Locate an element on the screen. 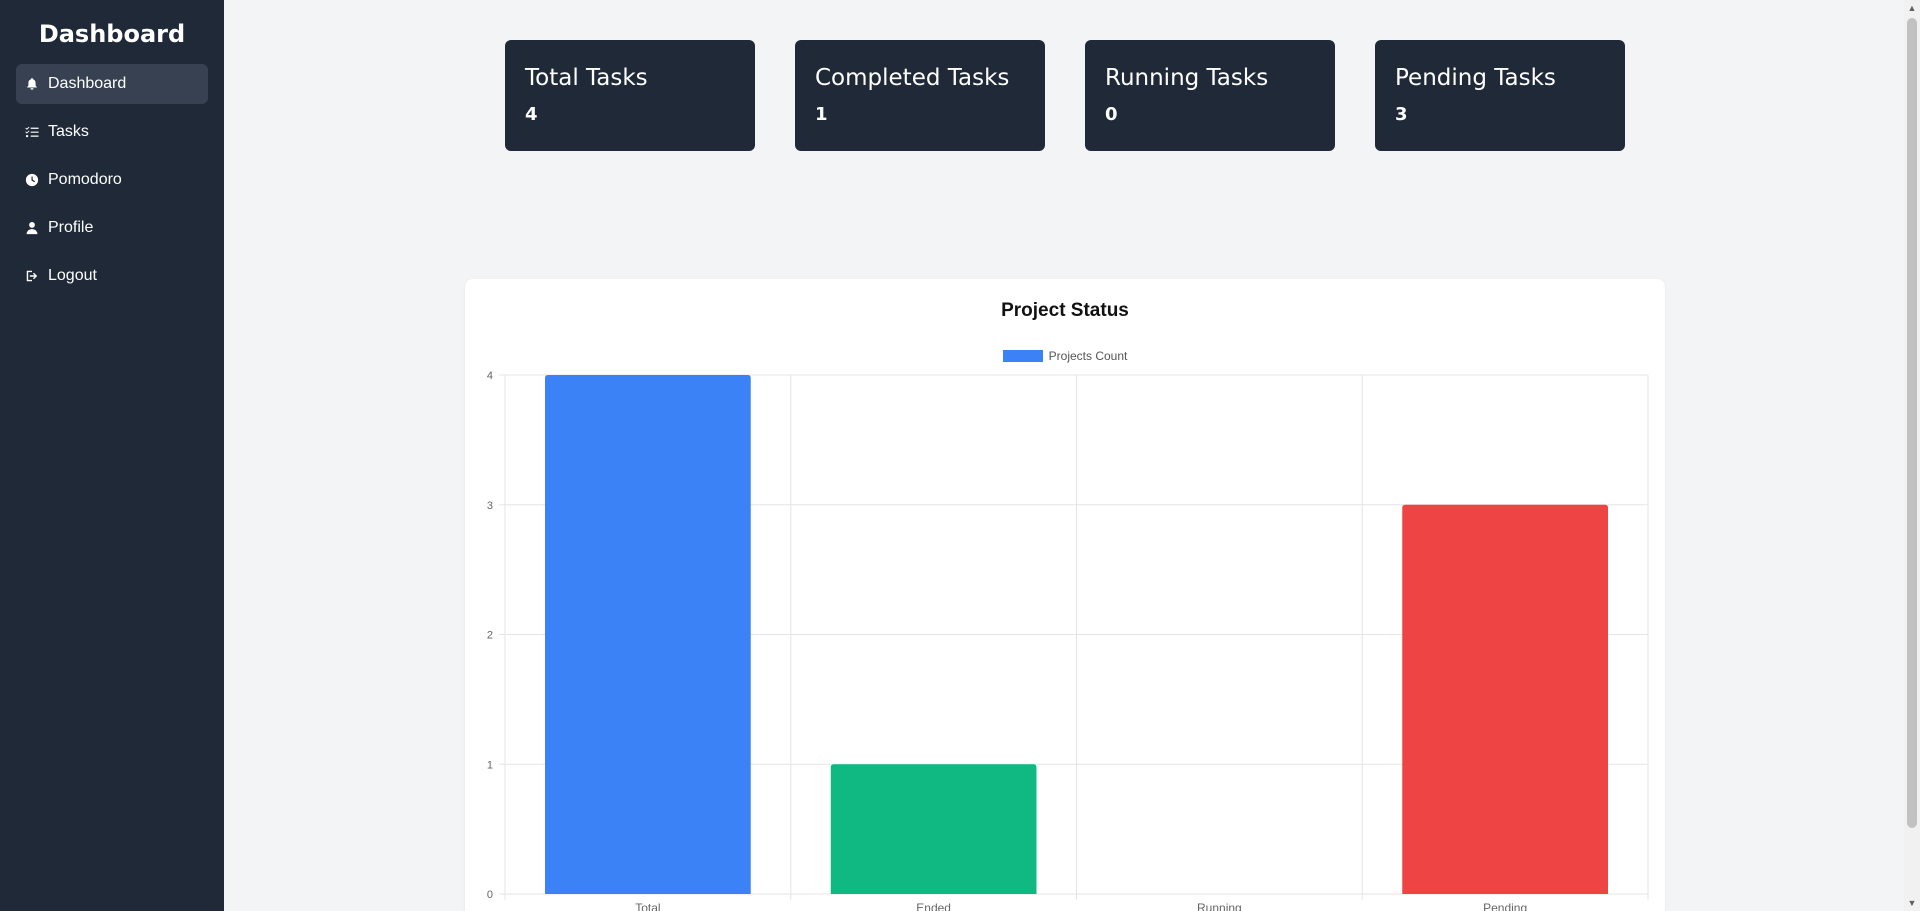 This screenshot has width=1920, height=911. sidebar-item-pomodoro: Pomodoro is located at coordinates (112, 180).